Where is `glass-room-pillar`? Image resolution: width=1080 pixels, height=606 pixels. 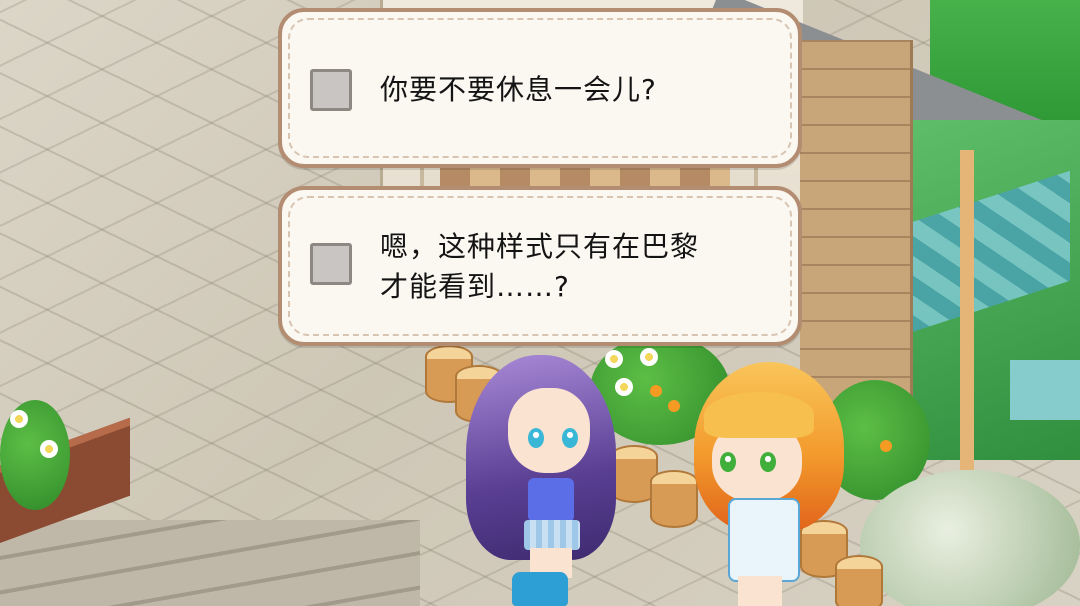
glass-room-pillar is located at coordinates (967, 310).